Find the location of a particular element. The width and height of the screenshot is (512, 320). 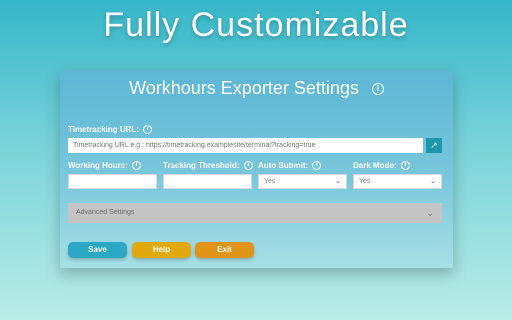

timetracking-url-label-row: Timetracking URL: i is located at coordinates (110, 130).